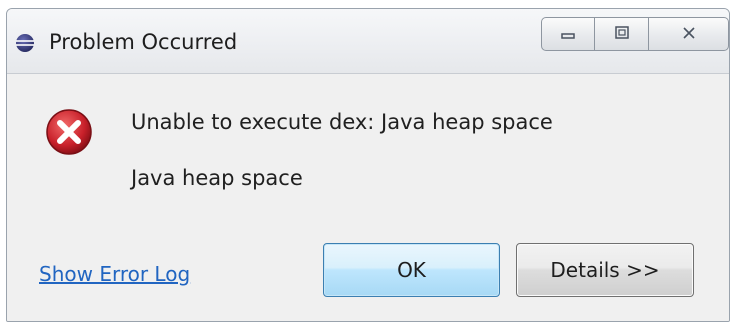  I want to click on details-button: Details >>, so click(605, 270).